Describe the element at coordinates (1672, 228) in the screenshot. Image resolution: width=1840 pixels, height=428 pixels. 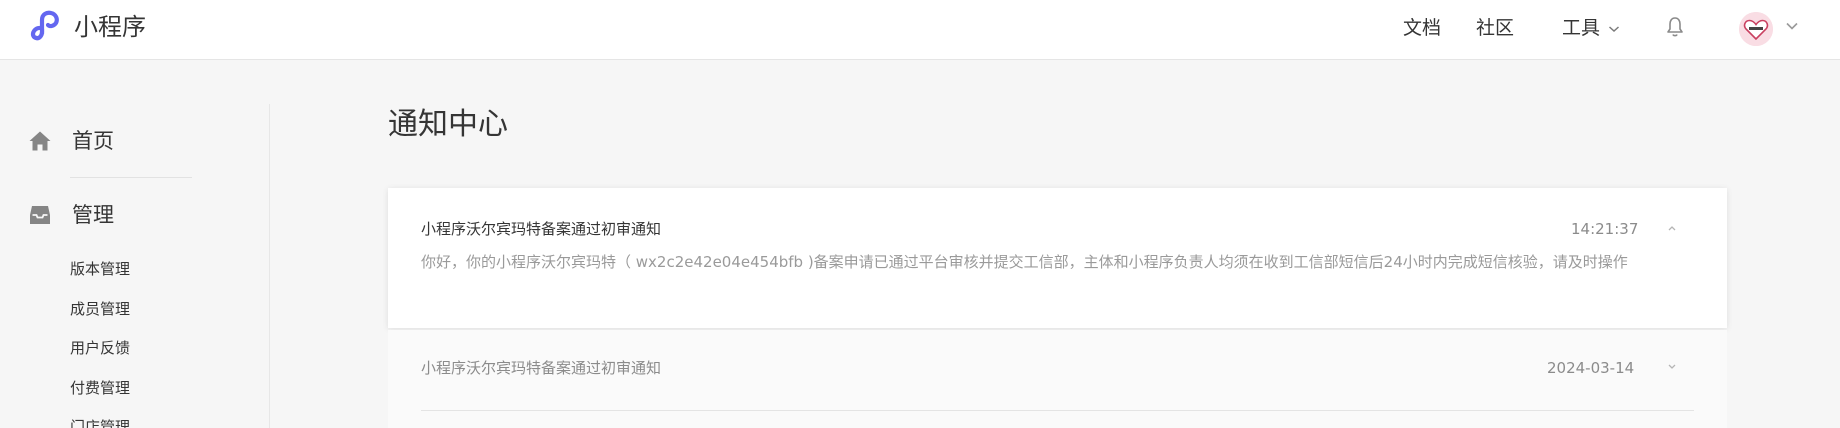
I see `chevron-up-icon` at that location.